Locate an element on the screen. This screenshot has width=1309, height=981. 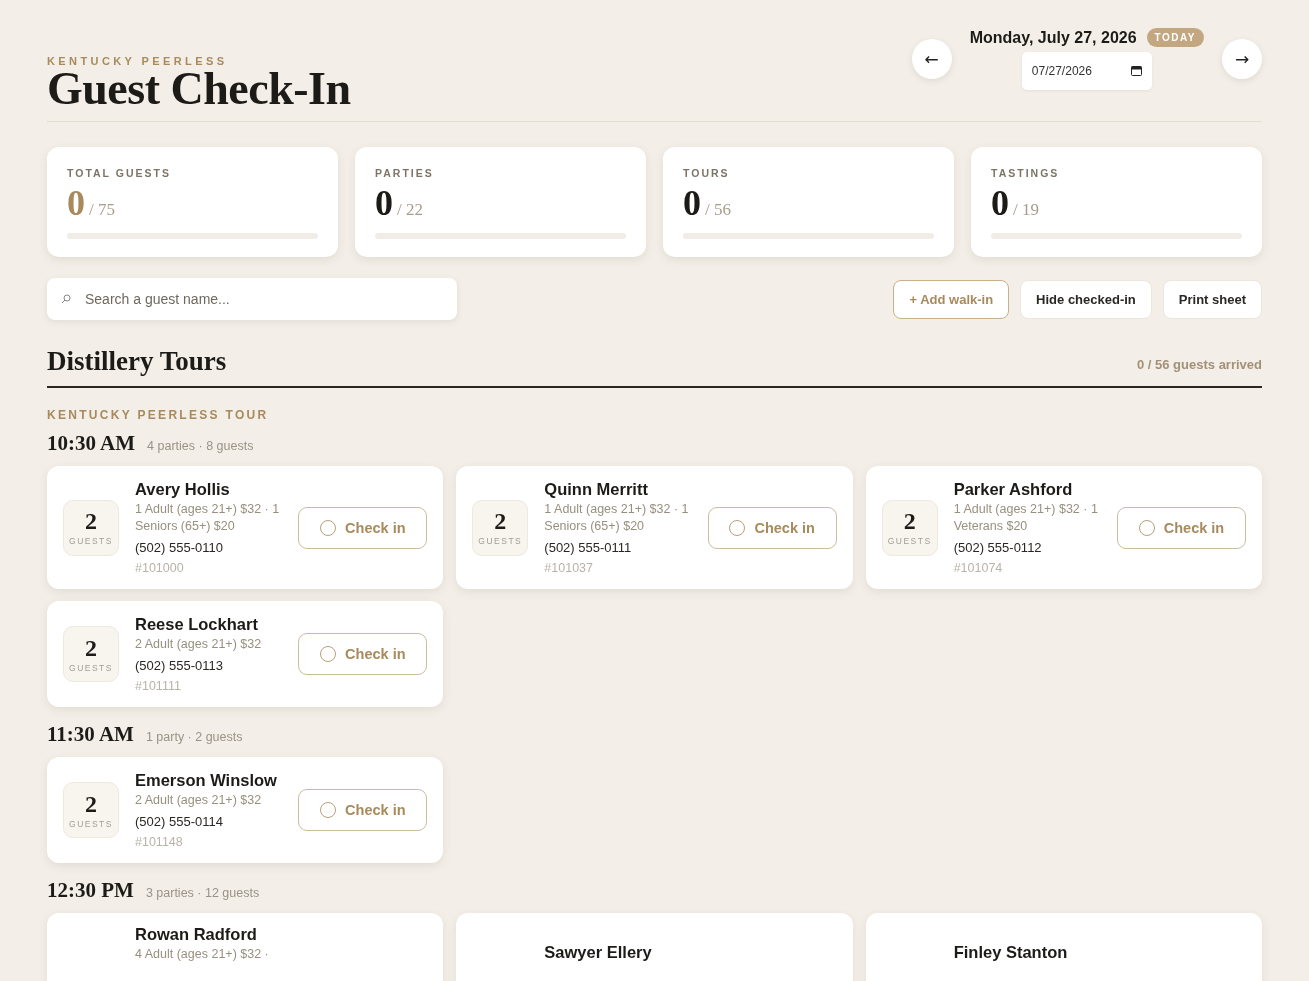
slot-time: 12:30 PM is located at coordinates (90, 890).